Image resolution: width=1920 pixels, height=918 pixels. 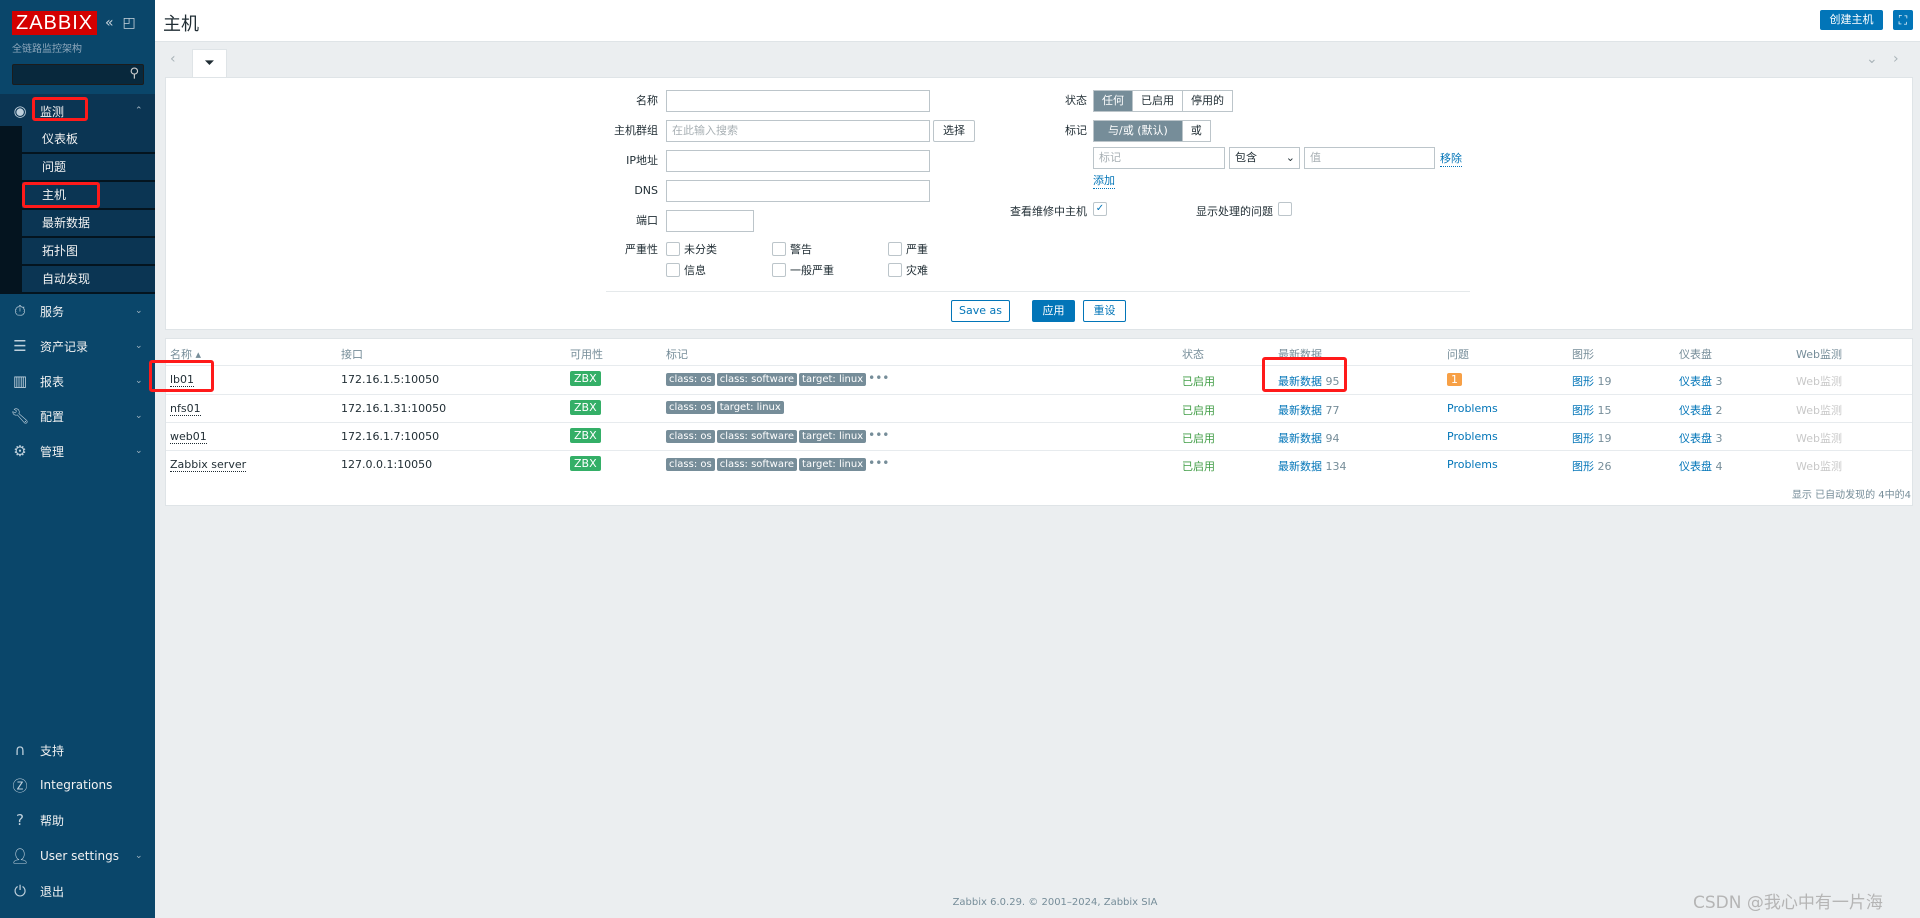 What do you see at coordinates (109, 23) in the screenshot?
I see `collapse-icon: «` at bounding box center [109, 23].